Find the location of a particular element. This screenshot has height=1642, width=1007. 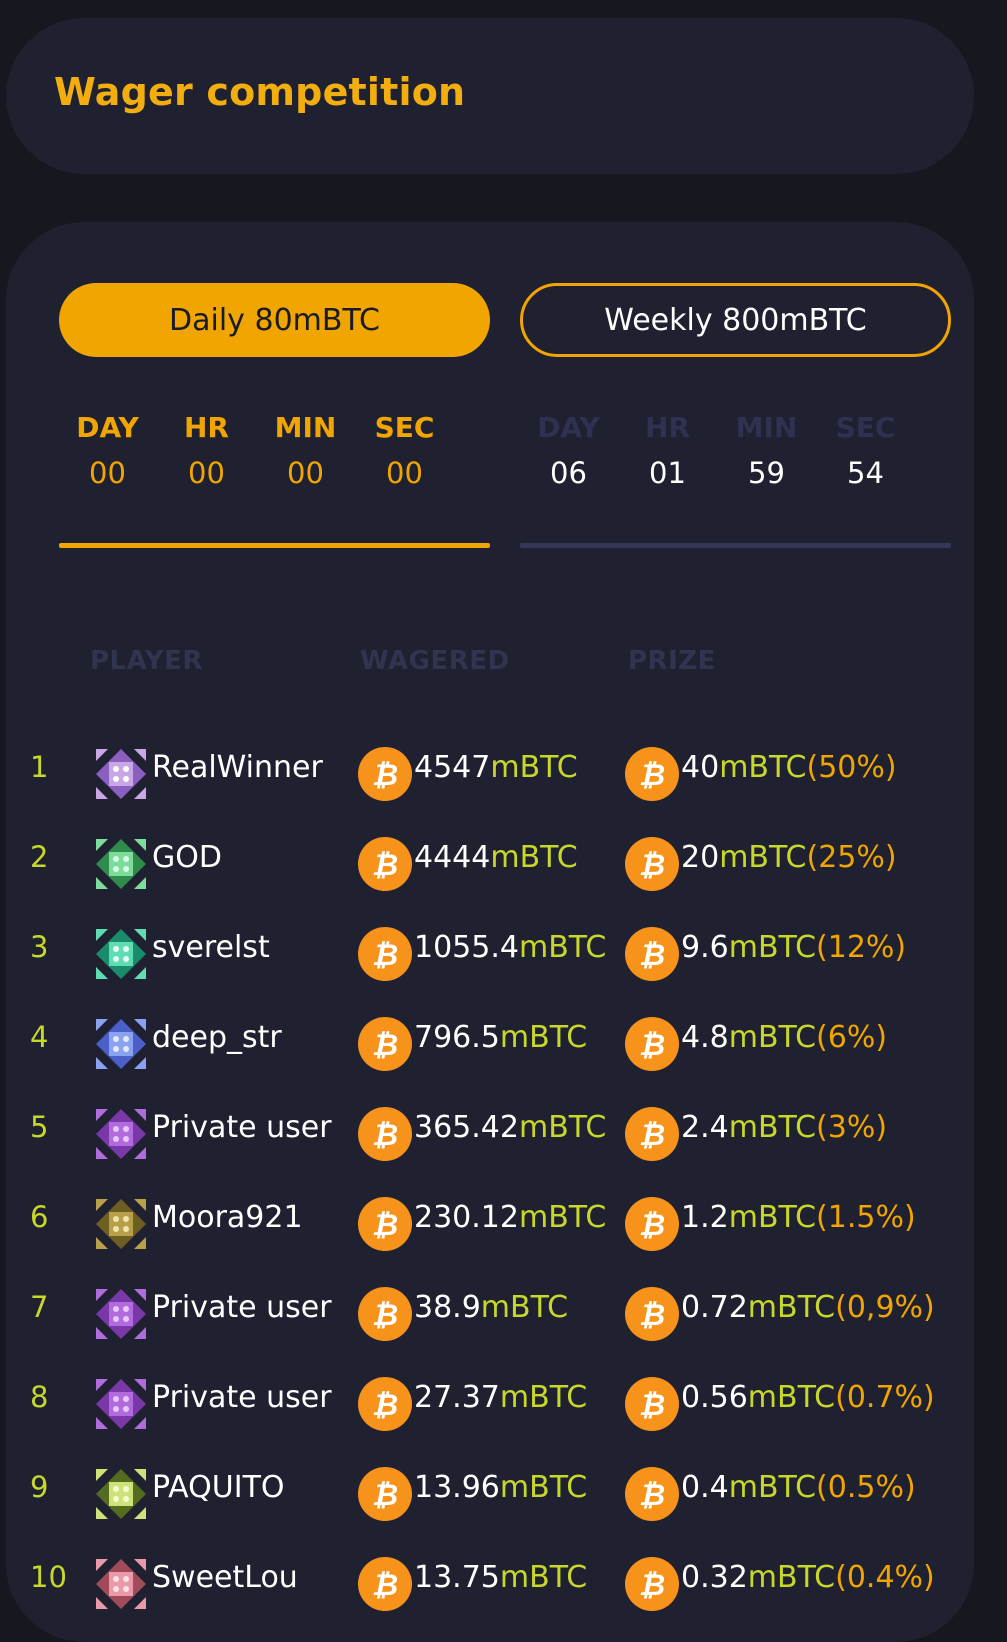

player-name: PAQUITO is located at coordinates (218, 1487).